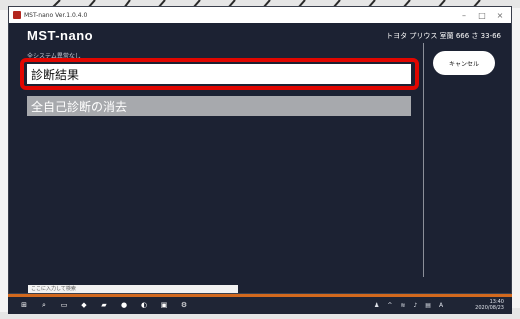  What do you see at coordinates (219, 106) in the screenshot?
I see `menu-clear-all-diagnostics: 全自己診断の消去` at bounding box center [219, 106].